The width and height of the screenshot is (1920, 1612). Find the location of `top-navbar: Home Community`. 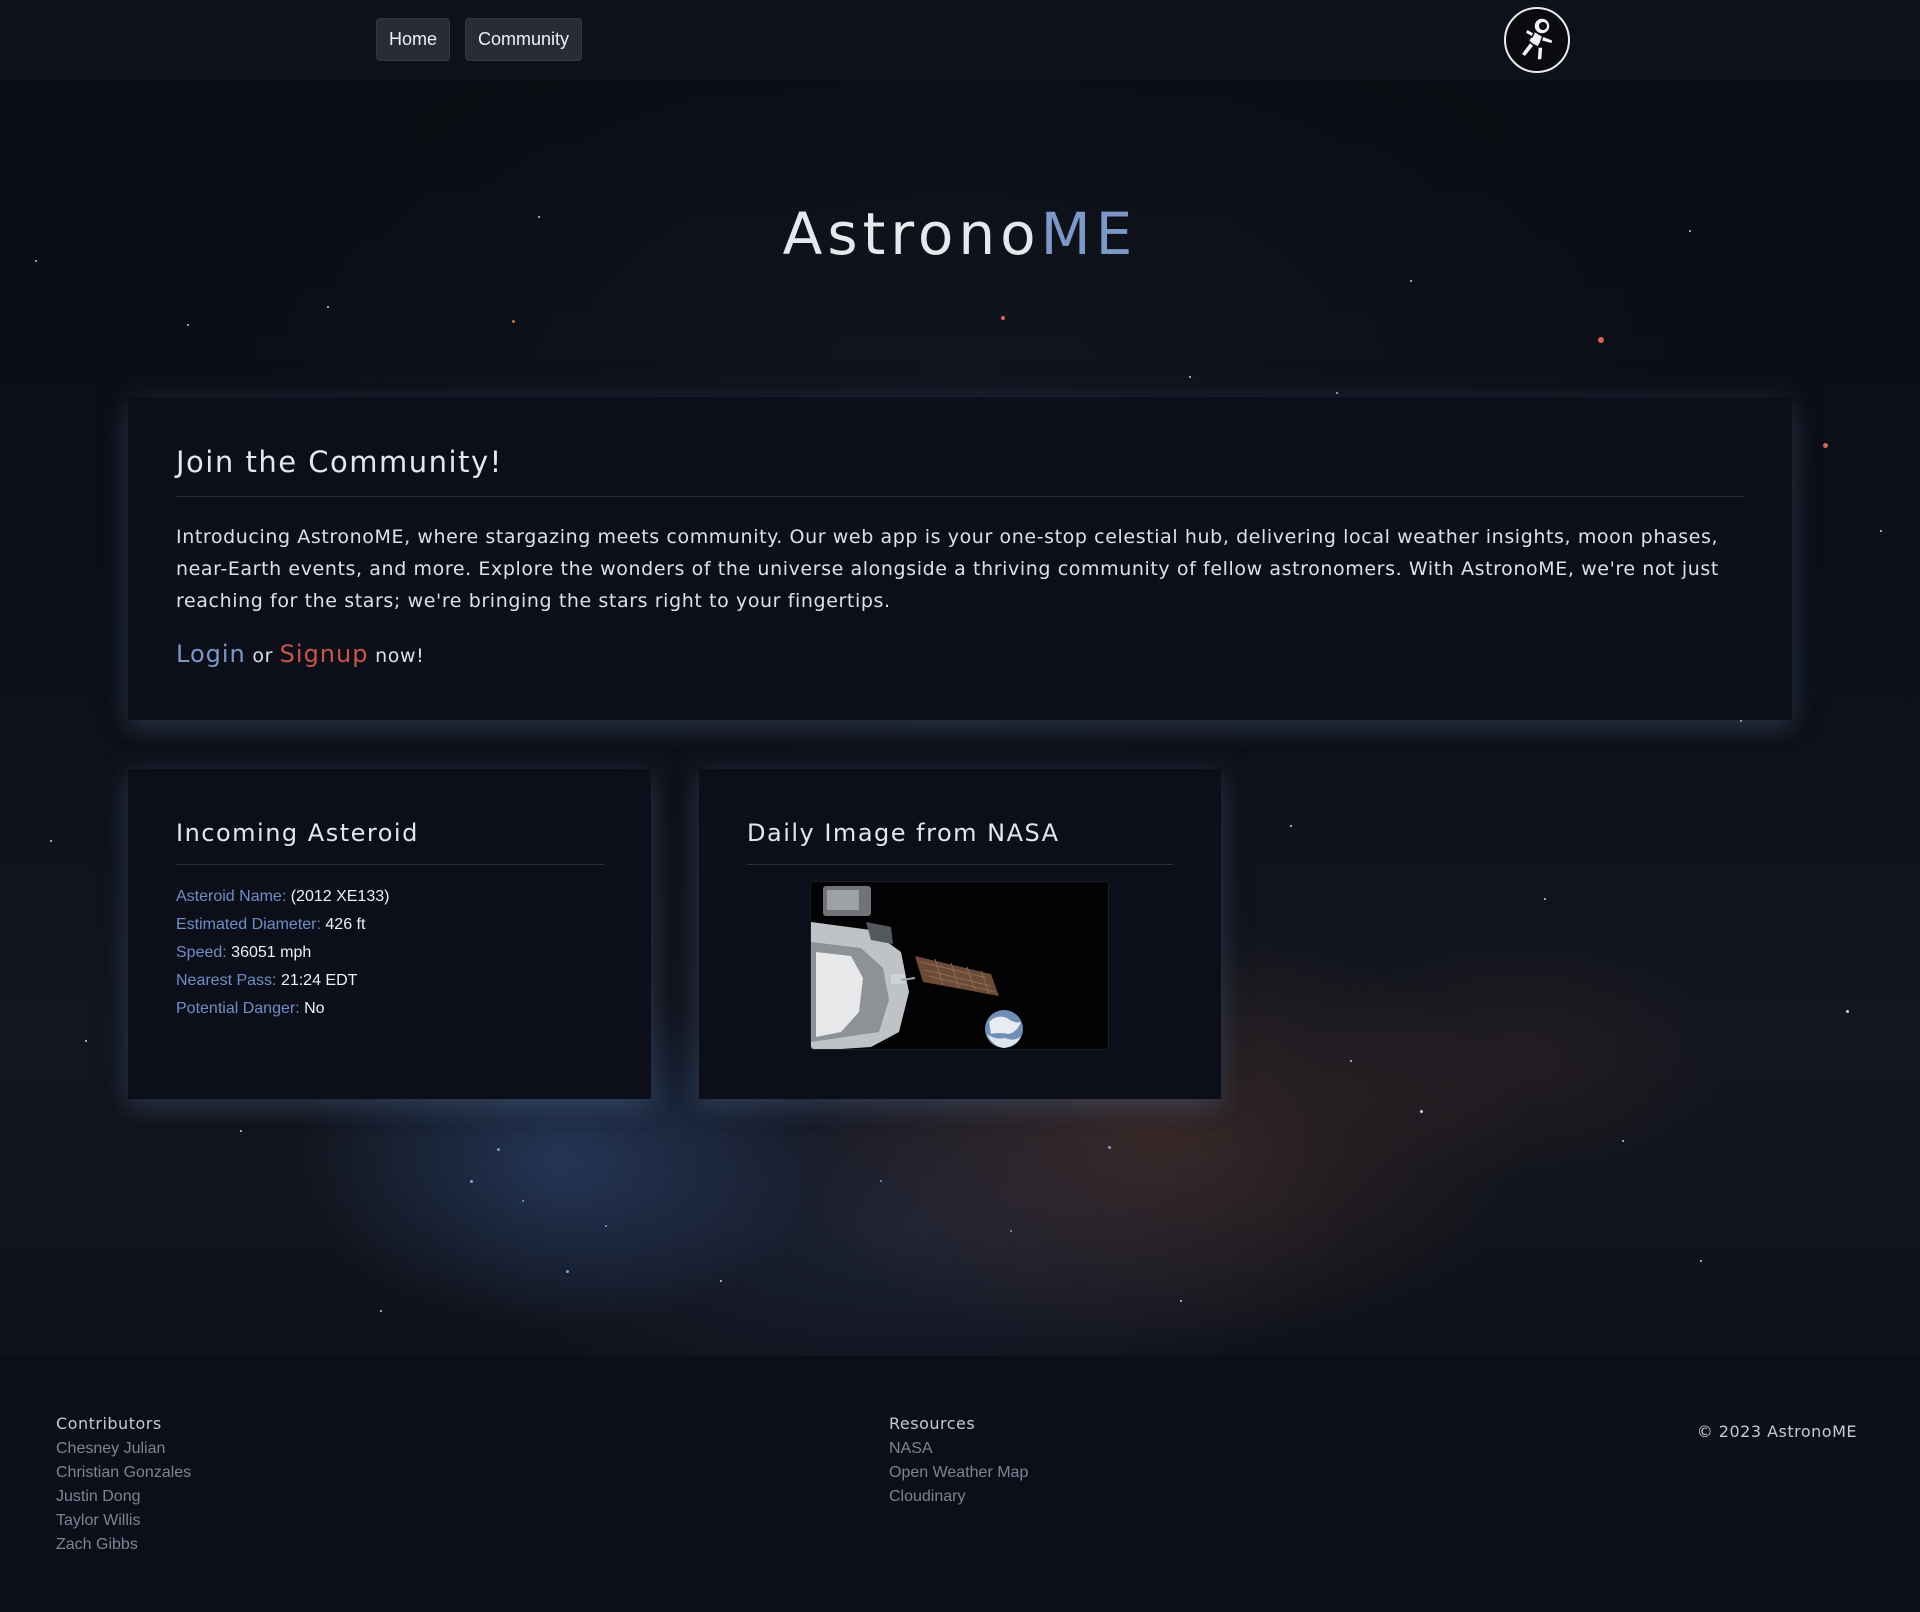

top-navbar: Home Community is located at coordinates (960, 40).